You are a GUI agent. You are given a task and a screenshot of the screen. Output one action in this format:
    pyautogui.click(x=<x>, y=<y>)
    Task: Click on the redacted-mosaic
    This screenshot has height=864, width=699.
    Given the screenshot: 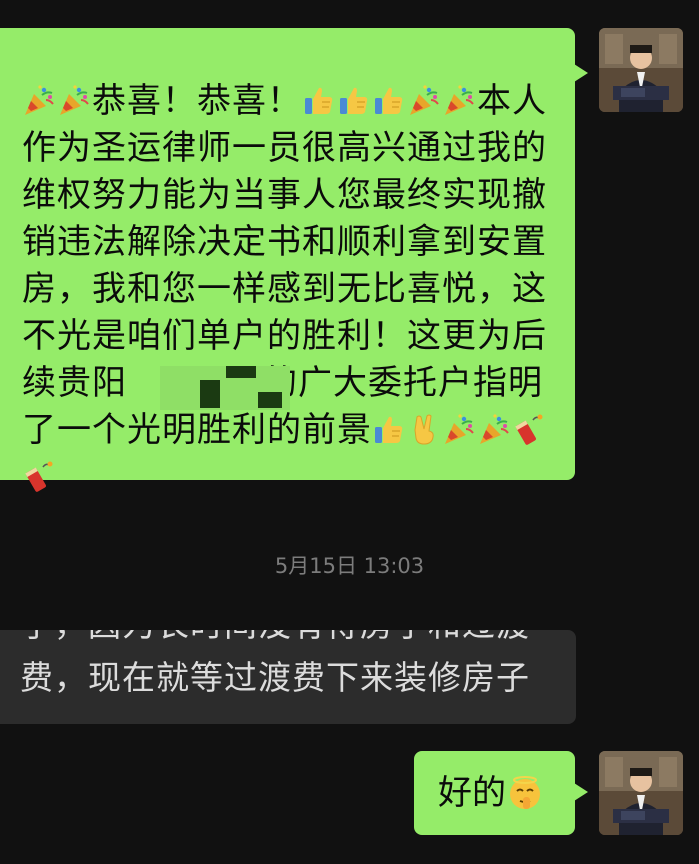 What is the action you would take?
    pyautogui.click(x=225, y=388)
    